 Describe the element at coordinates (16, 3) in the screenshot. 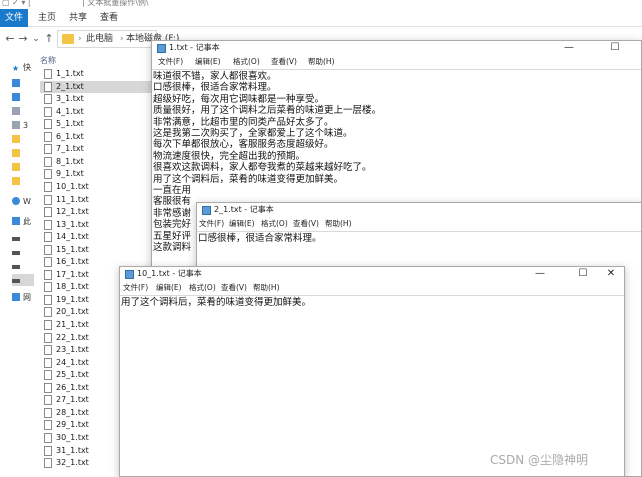

I see `quick-access-toolbar: ▢ ✓ ▾ |` at that location.